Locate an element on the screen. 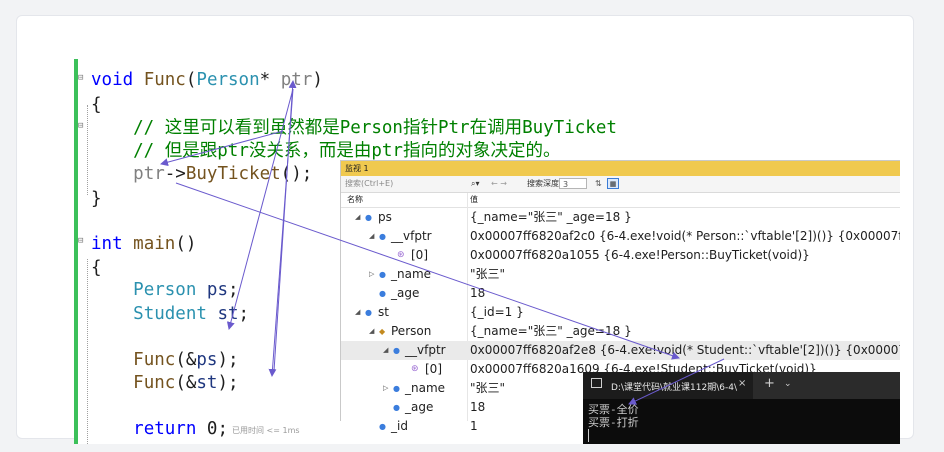  arrow-ptr-to-ptr-call is located at coordinates (222, 148).